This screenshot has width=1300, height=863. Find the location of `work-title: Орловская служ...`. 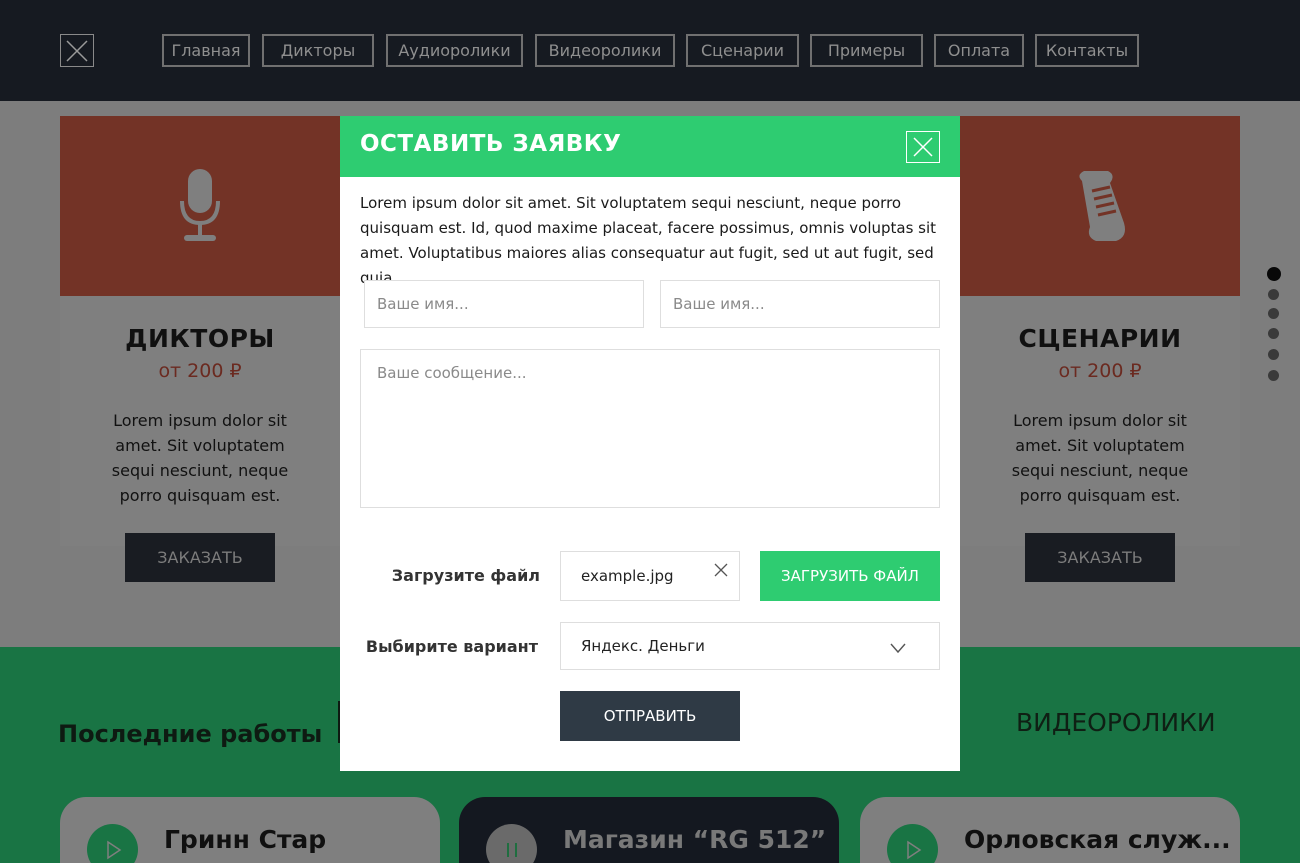

work-title: Орловская служ... is located at coordinates (1097, 839).